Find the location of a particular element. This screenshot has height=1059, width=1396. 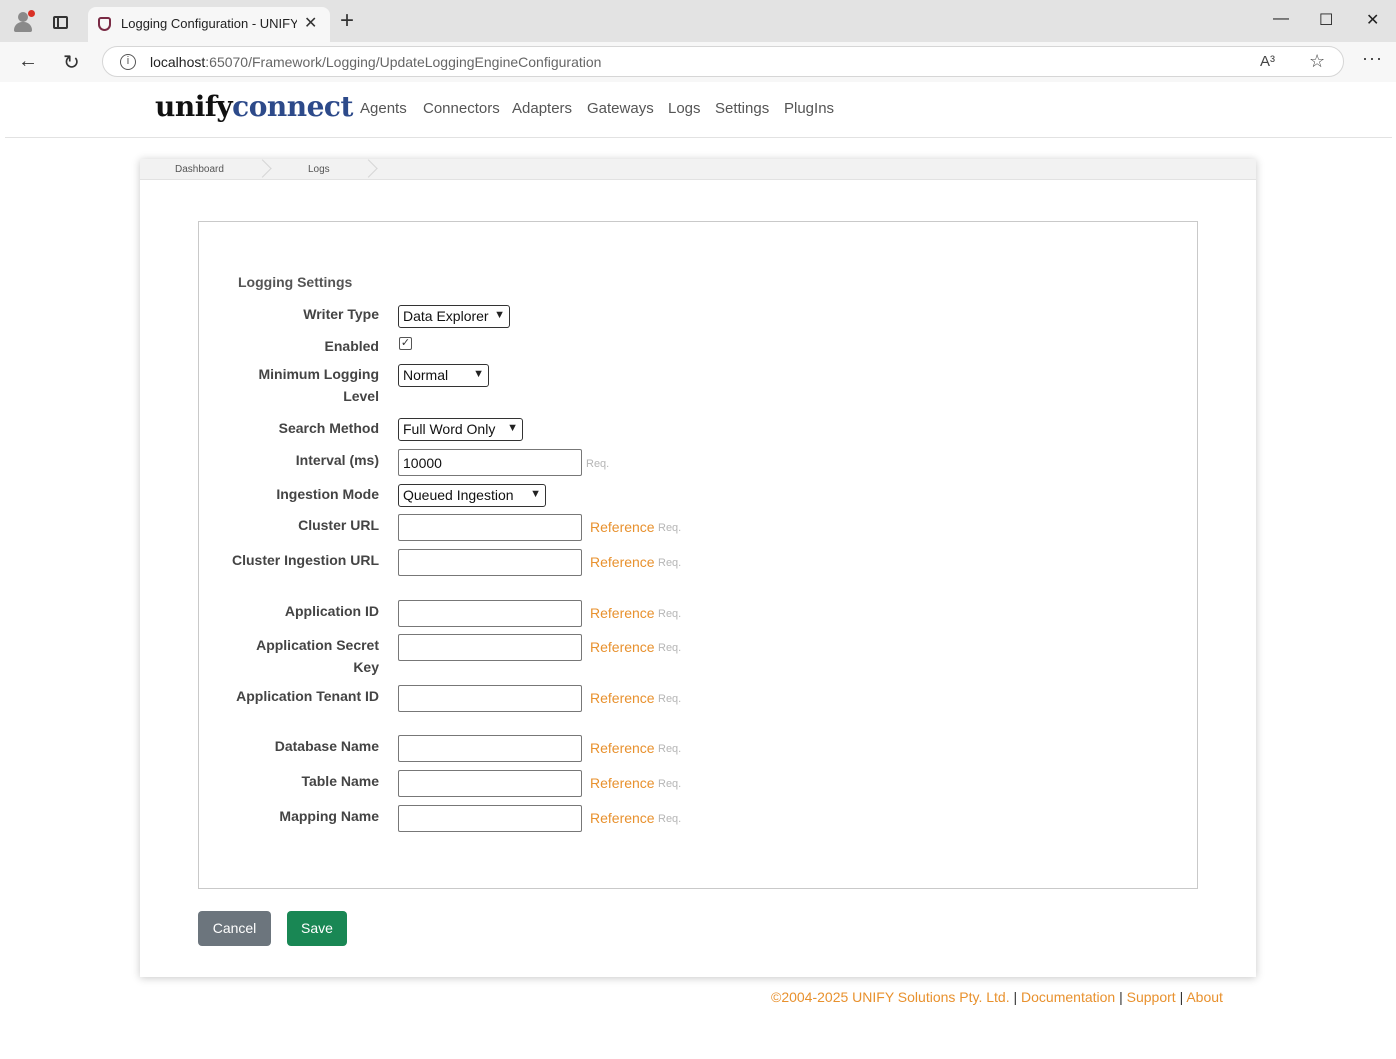

table-name-required: Req. is located at coordinates (670, 784).